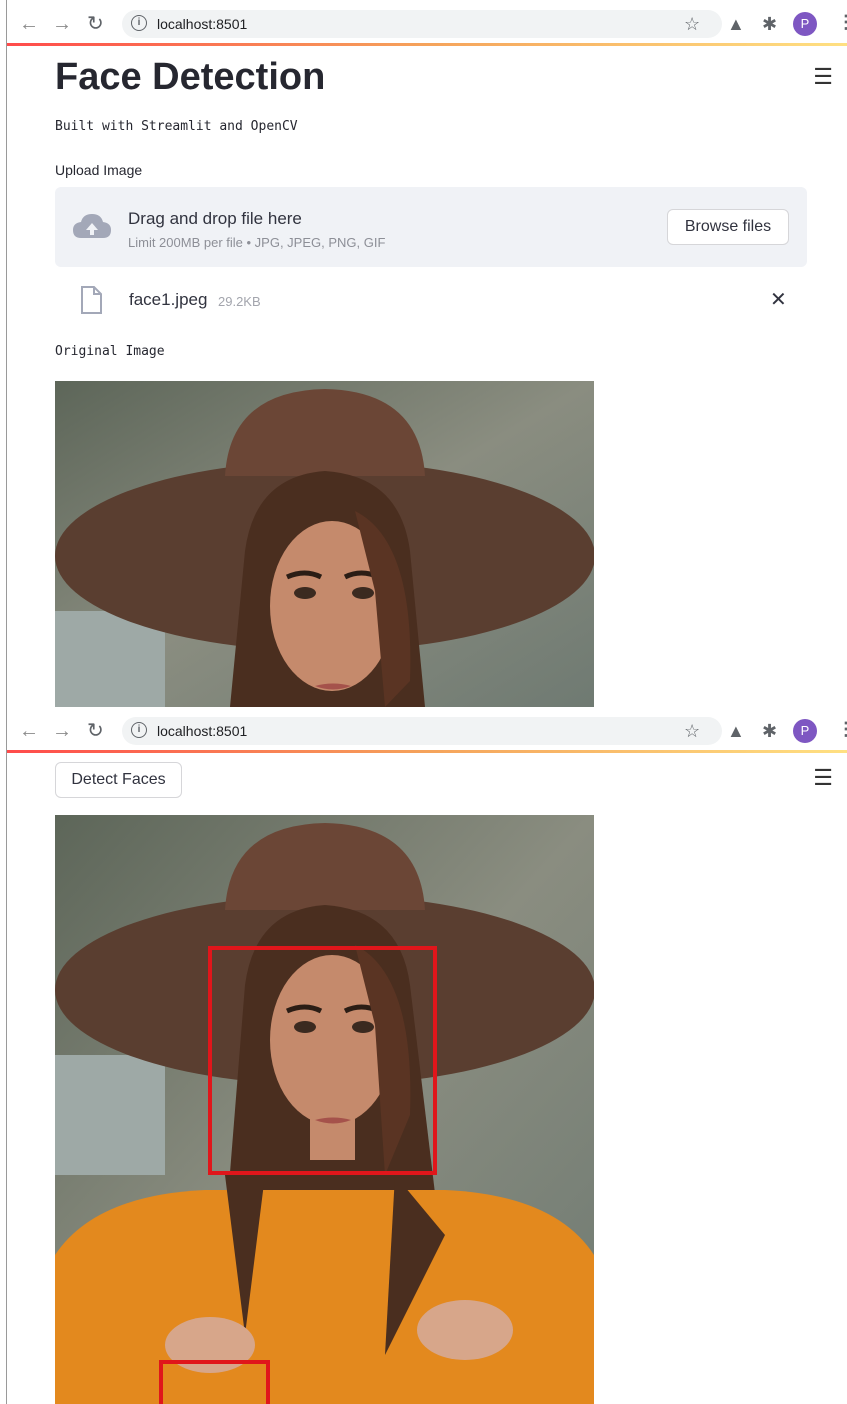 Image resolution: width=847 pixels, height=1404 pixels. What do you see at coordinates (91, 300) in the screenshot?
I see `file-icon` at bounding box center [91, 300].